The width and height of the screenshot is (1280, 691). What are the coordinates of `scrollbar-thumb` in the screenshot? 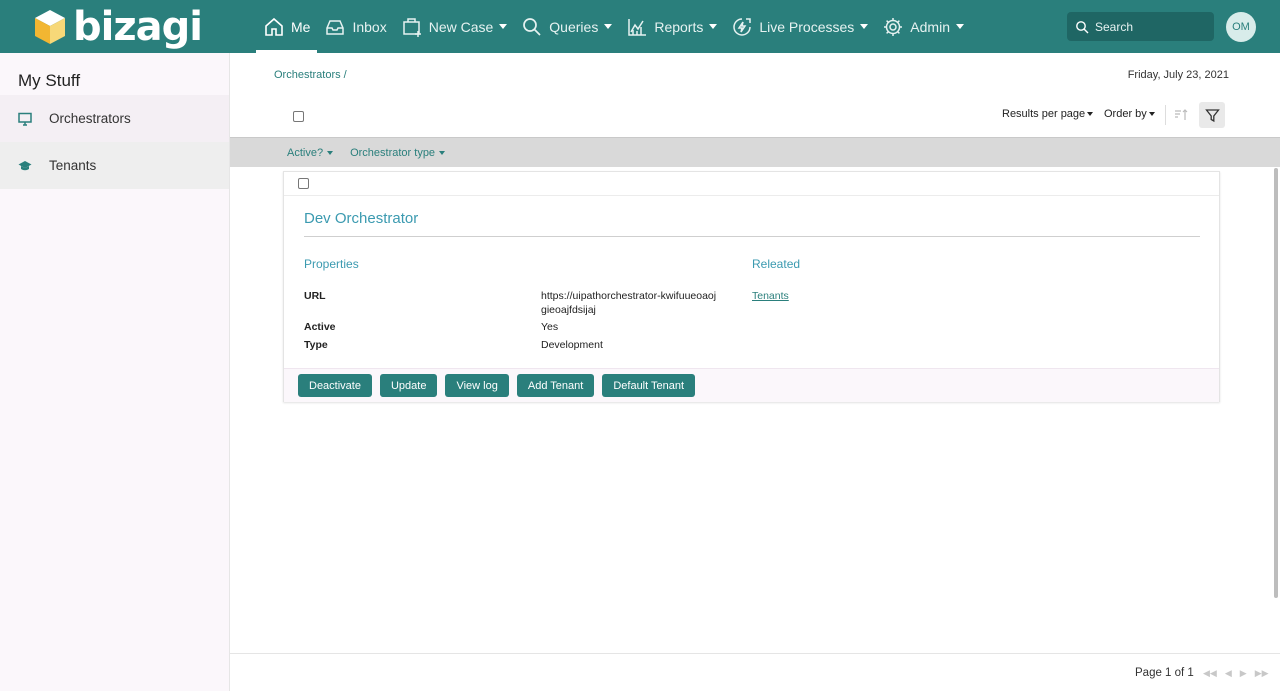 It's located at (1276, 383).